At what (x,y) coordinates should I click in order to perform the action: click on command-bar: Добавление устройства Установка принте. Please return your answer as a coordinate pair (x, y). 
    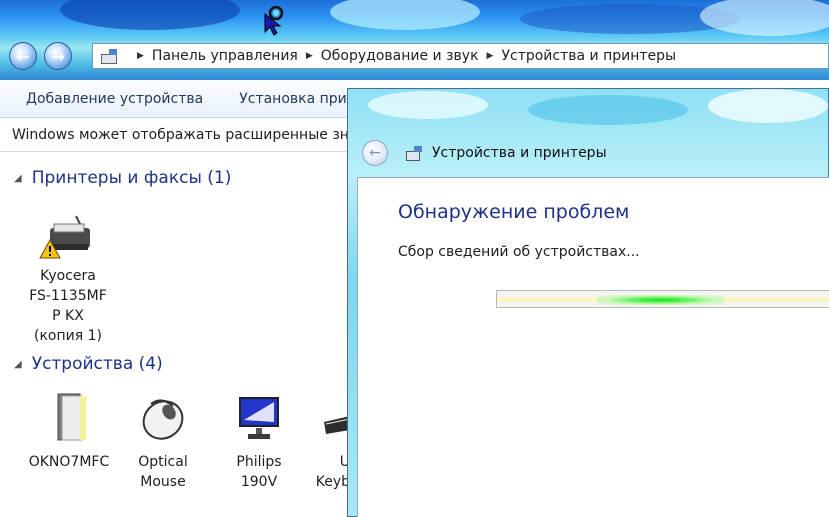
    Looking at the image, I should click on (175, 99).